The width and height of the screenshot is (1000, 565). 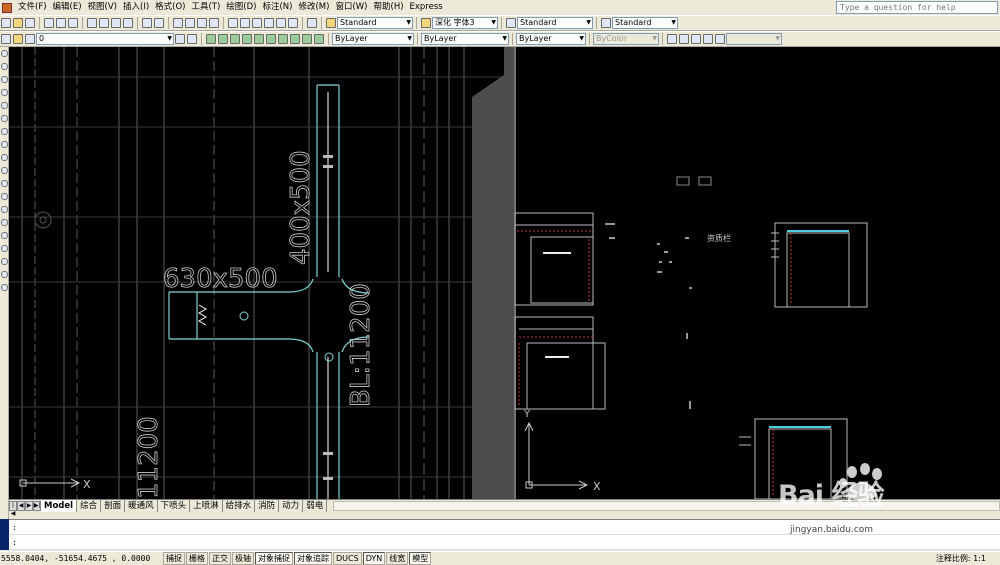 What do you see at coordinates (4, 248) in the screenshot?
I see `gradient-icon` at bounding box center [4, 248].